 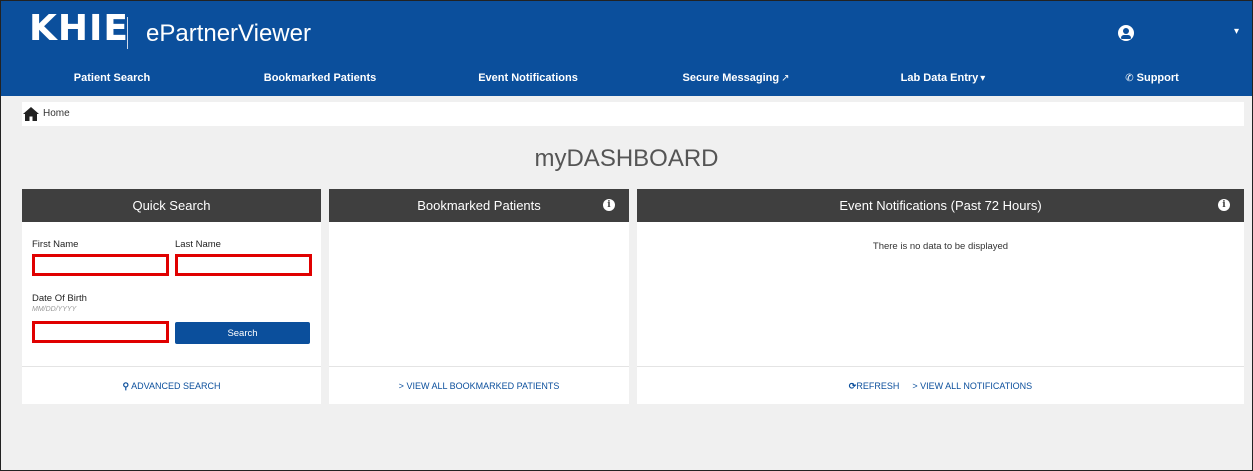 What do you see at coordinates (1129, 78) in the screenshot?
I see `phone-icon: ✆` at bounding box center [1129, 78].